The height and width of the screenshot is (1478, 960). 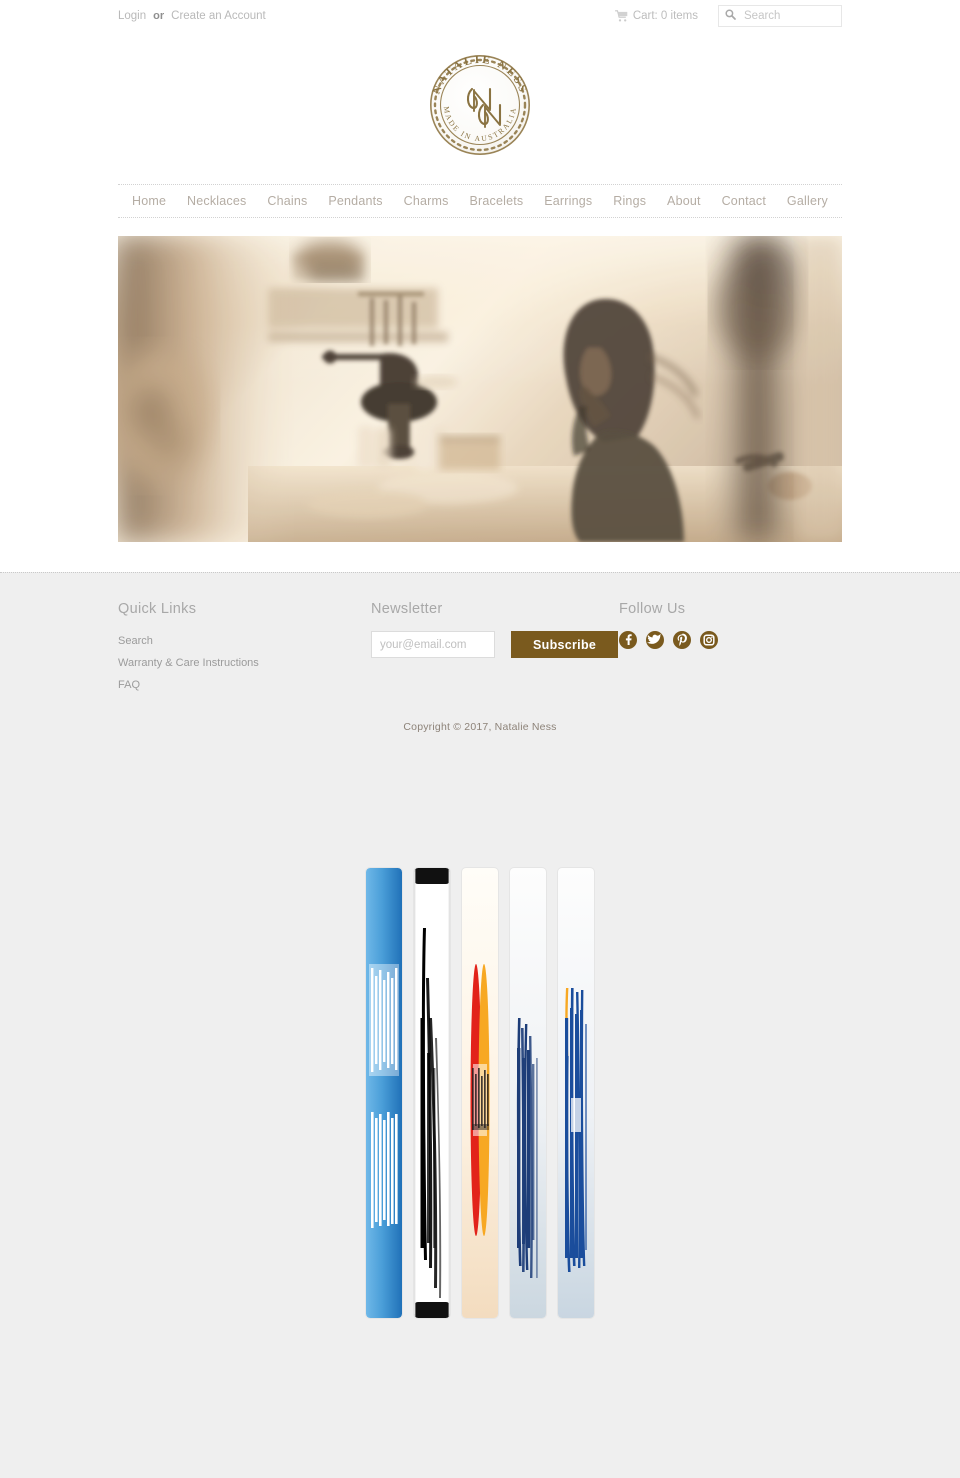 What do you see at coordinates (244, 684) in the screenshot?
I see `list-item: FAQ` at bounding box center [244, 684].